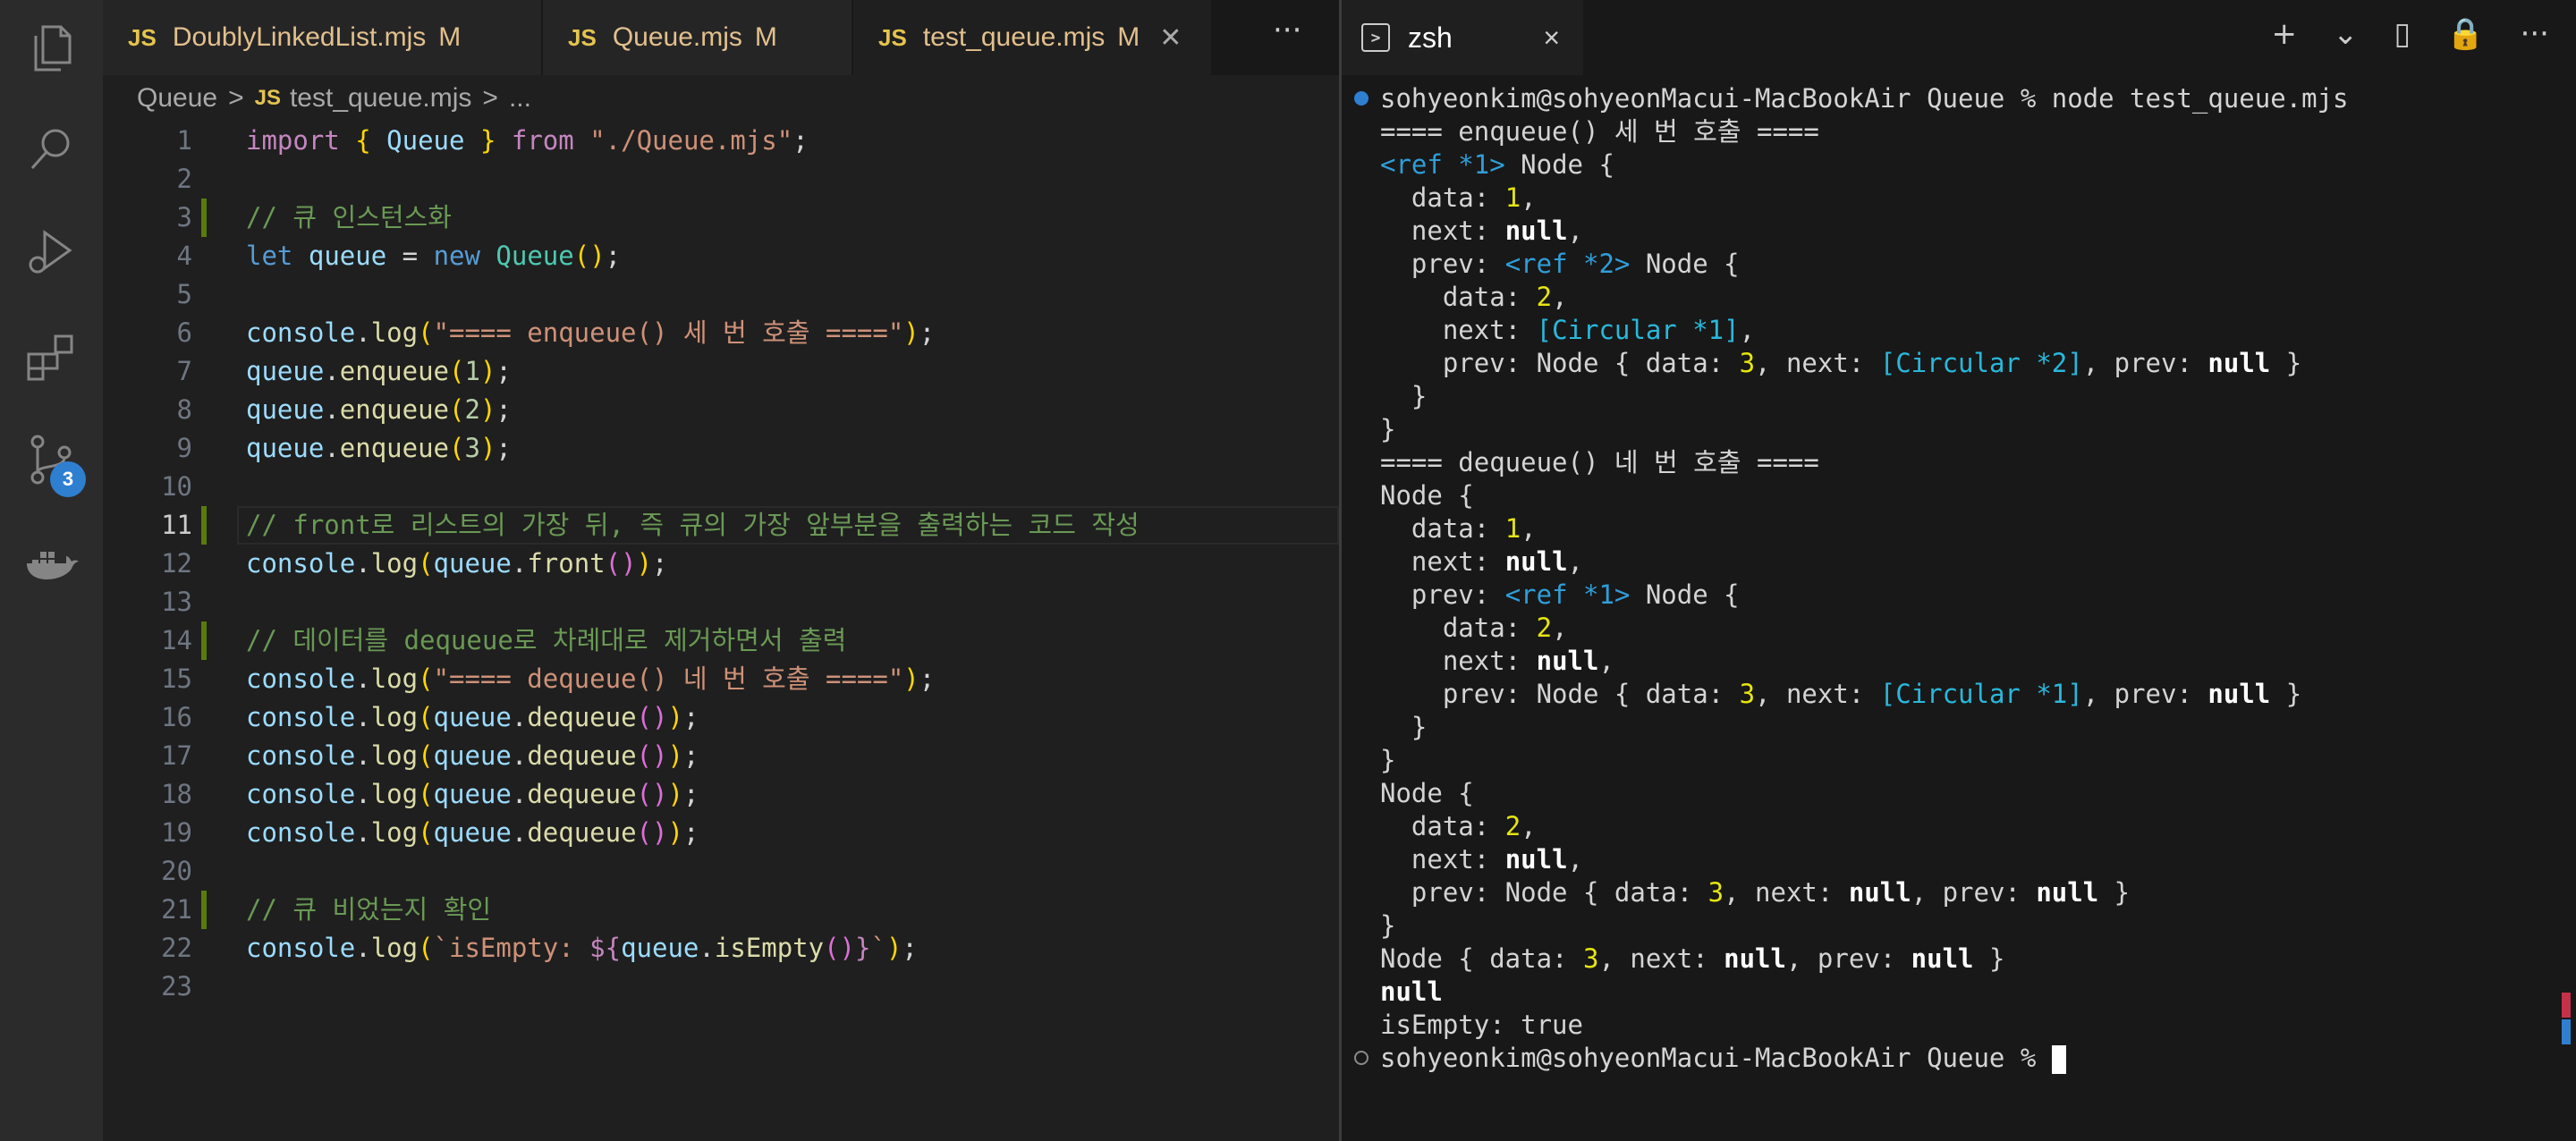 Image resolution: width=2576 pixels, height=1141 pixels. I want to click on code-line: 4 let queue = new Queue();, so click(721, 256).